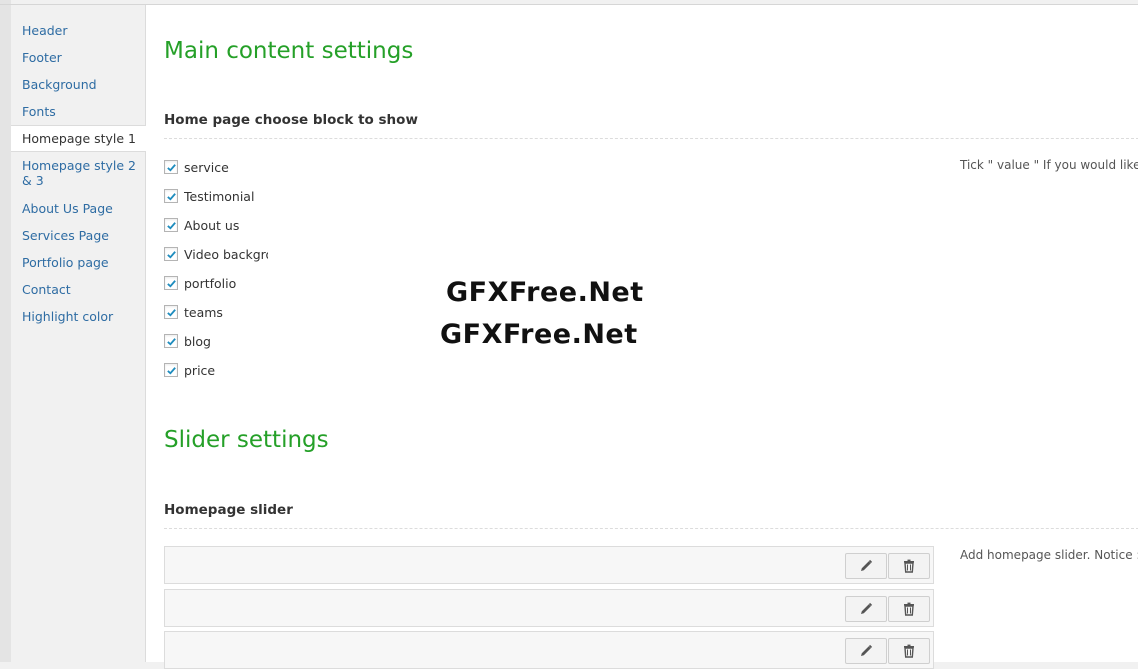  Describe the element at coordinates (84, 208) in the screenshot. I see `sidebar-item-about-us-page: About Us Page` at that location.